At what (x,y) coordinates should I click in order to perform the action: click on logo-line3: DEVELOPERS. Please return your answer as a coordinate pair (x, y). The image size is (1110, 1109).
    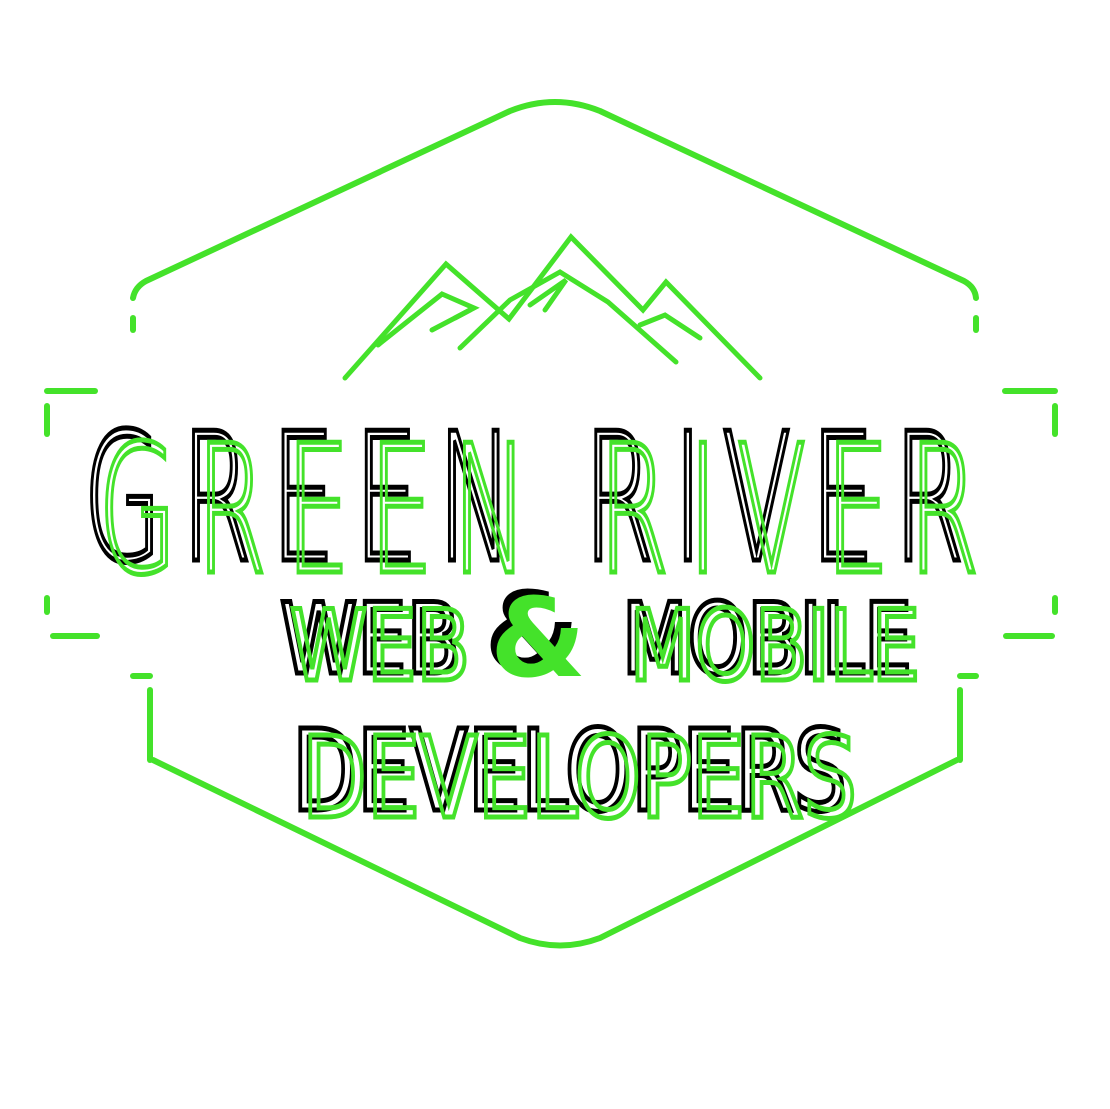
    Looking at the image, I should click on (579, 779).